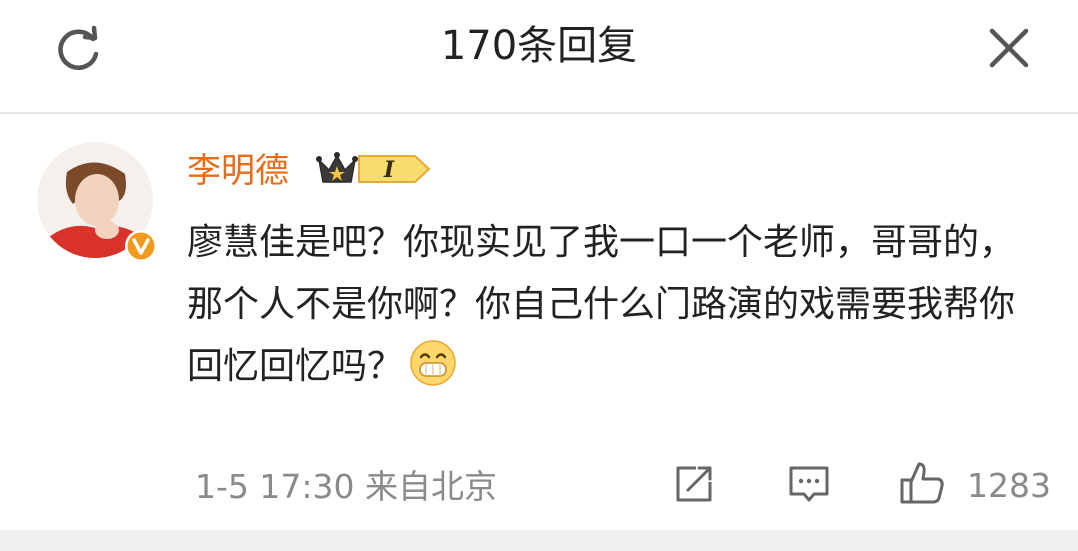  What do you see at coordinates (694, 484) in the screenshot?
I see `share-icon` at bounding box center [694, 484].